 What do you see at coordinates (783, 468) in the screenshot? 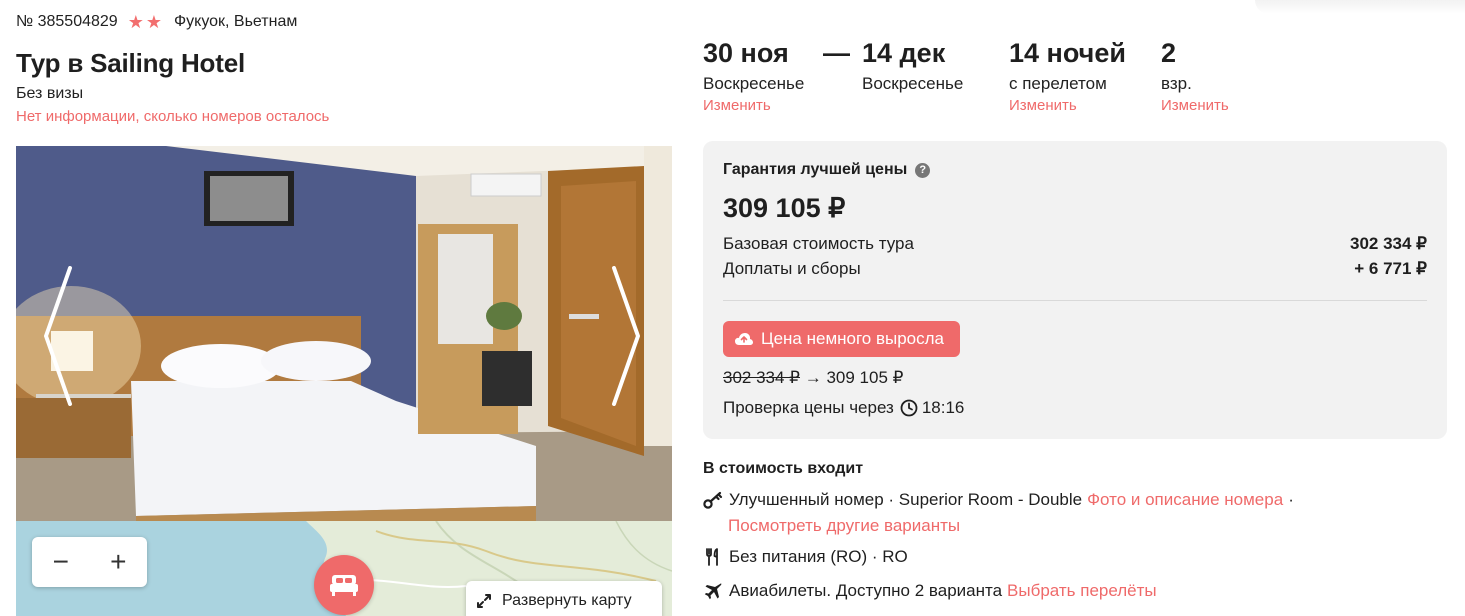
I see `included-title: В стоимость входит` at bounding box center [783, 468].